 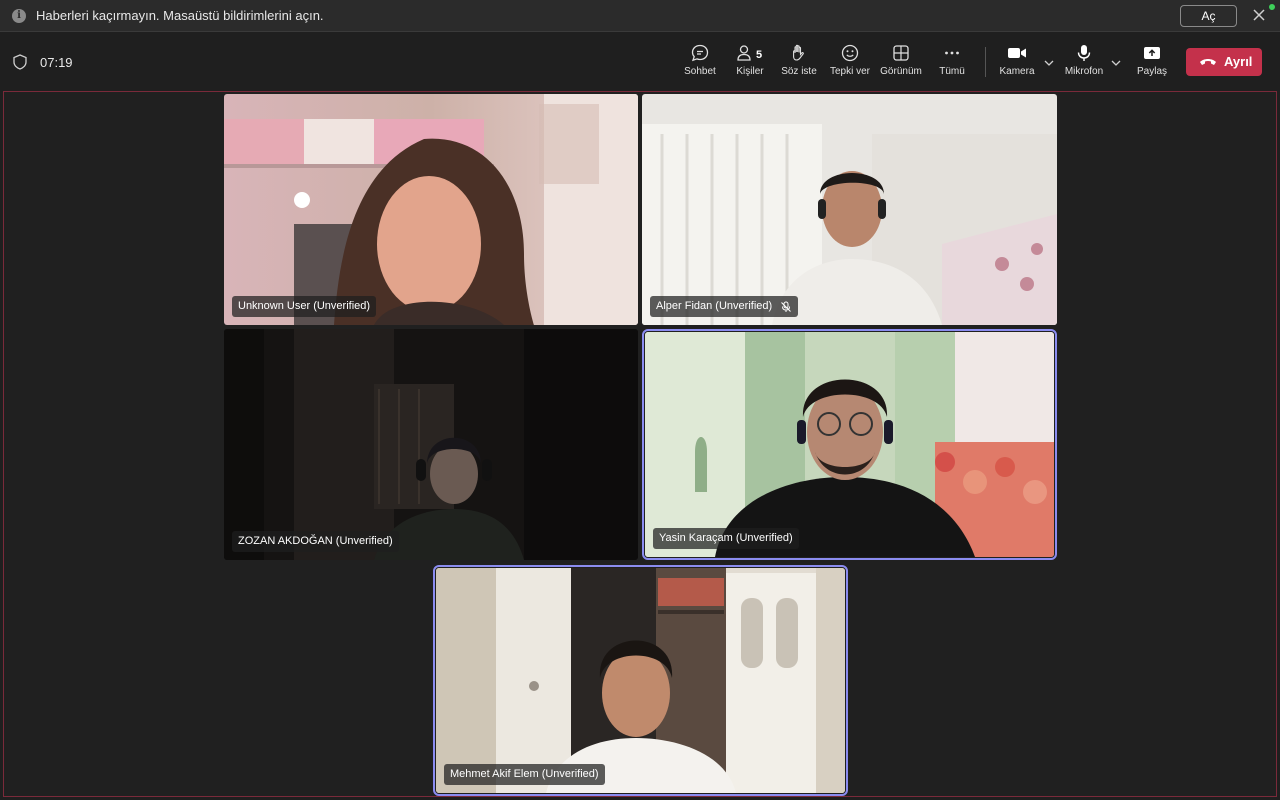 I want to click on participant-tile: ZOZAN AKDOĞAN (Unverified), so click(x=431, y=444).